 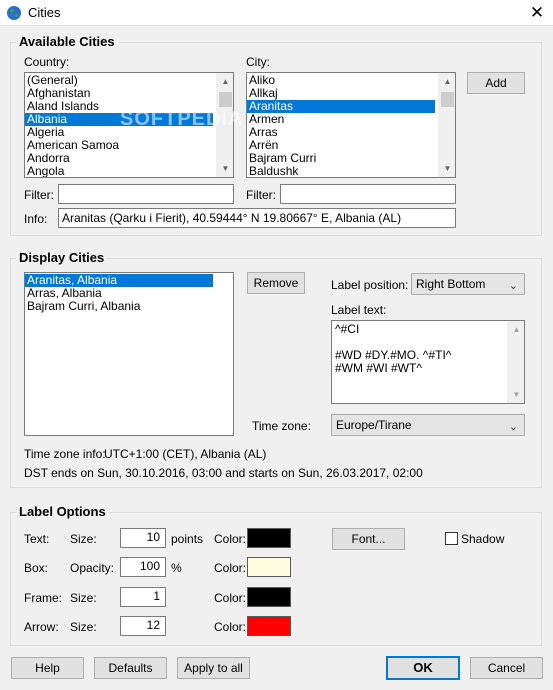 What do you see at coordinates (37, 539) in the screenshot?
I see `option-name: Text:` at bounding box center [37, 539].